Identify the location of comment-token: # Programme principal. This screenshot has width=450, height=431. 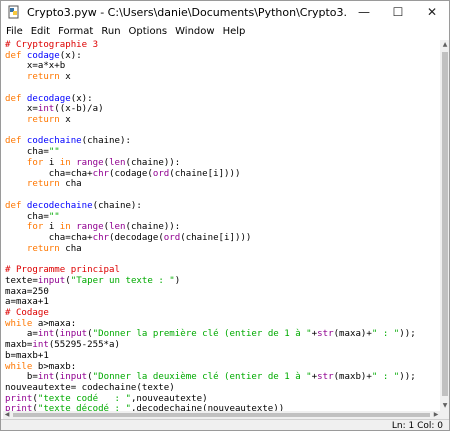
(62, 270).